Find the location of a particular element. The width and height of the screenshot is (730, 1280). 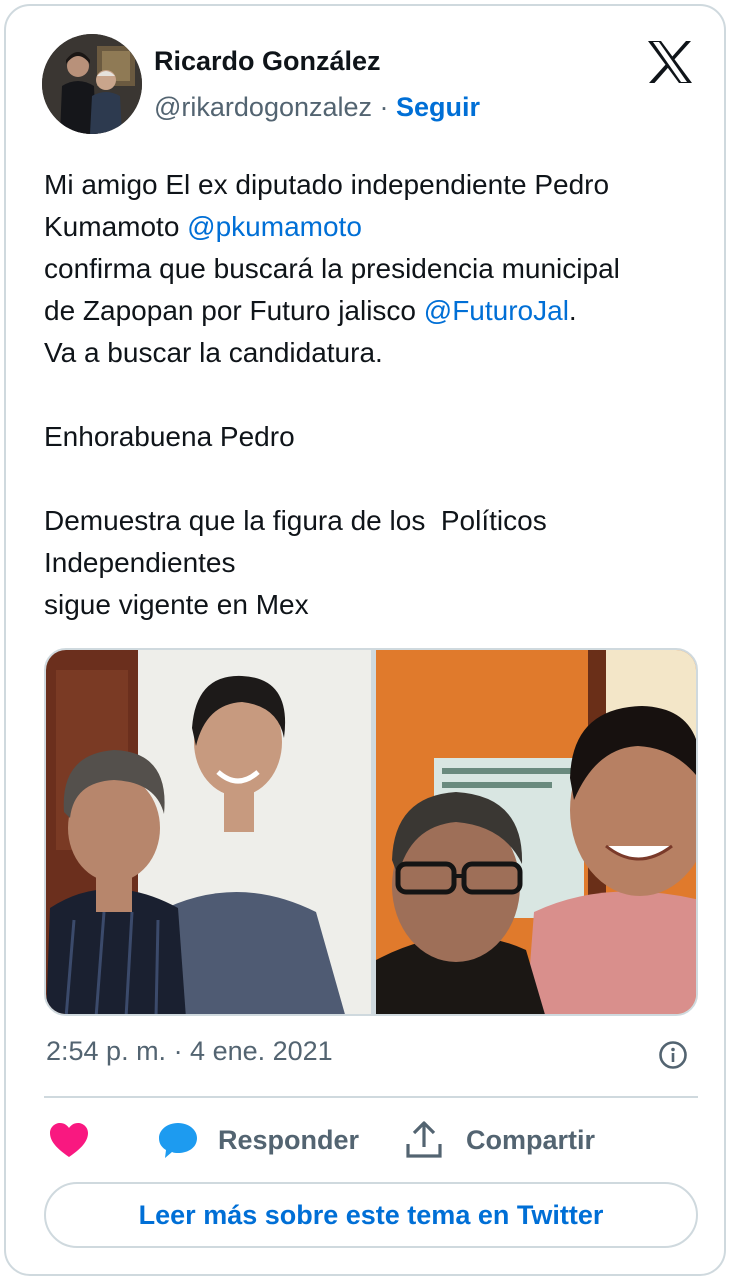

heart-icon is located at coordinates (69, 1140).